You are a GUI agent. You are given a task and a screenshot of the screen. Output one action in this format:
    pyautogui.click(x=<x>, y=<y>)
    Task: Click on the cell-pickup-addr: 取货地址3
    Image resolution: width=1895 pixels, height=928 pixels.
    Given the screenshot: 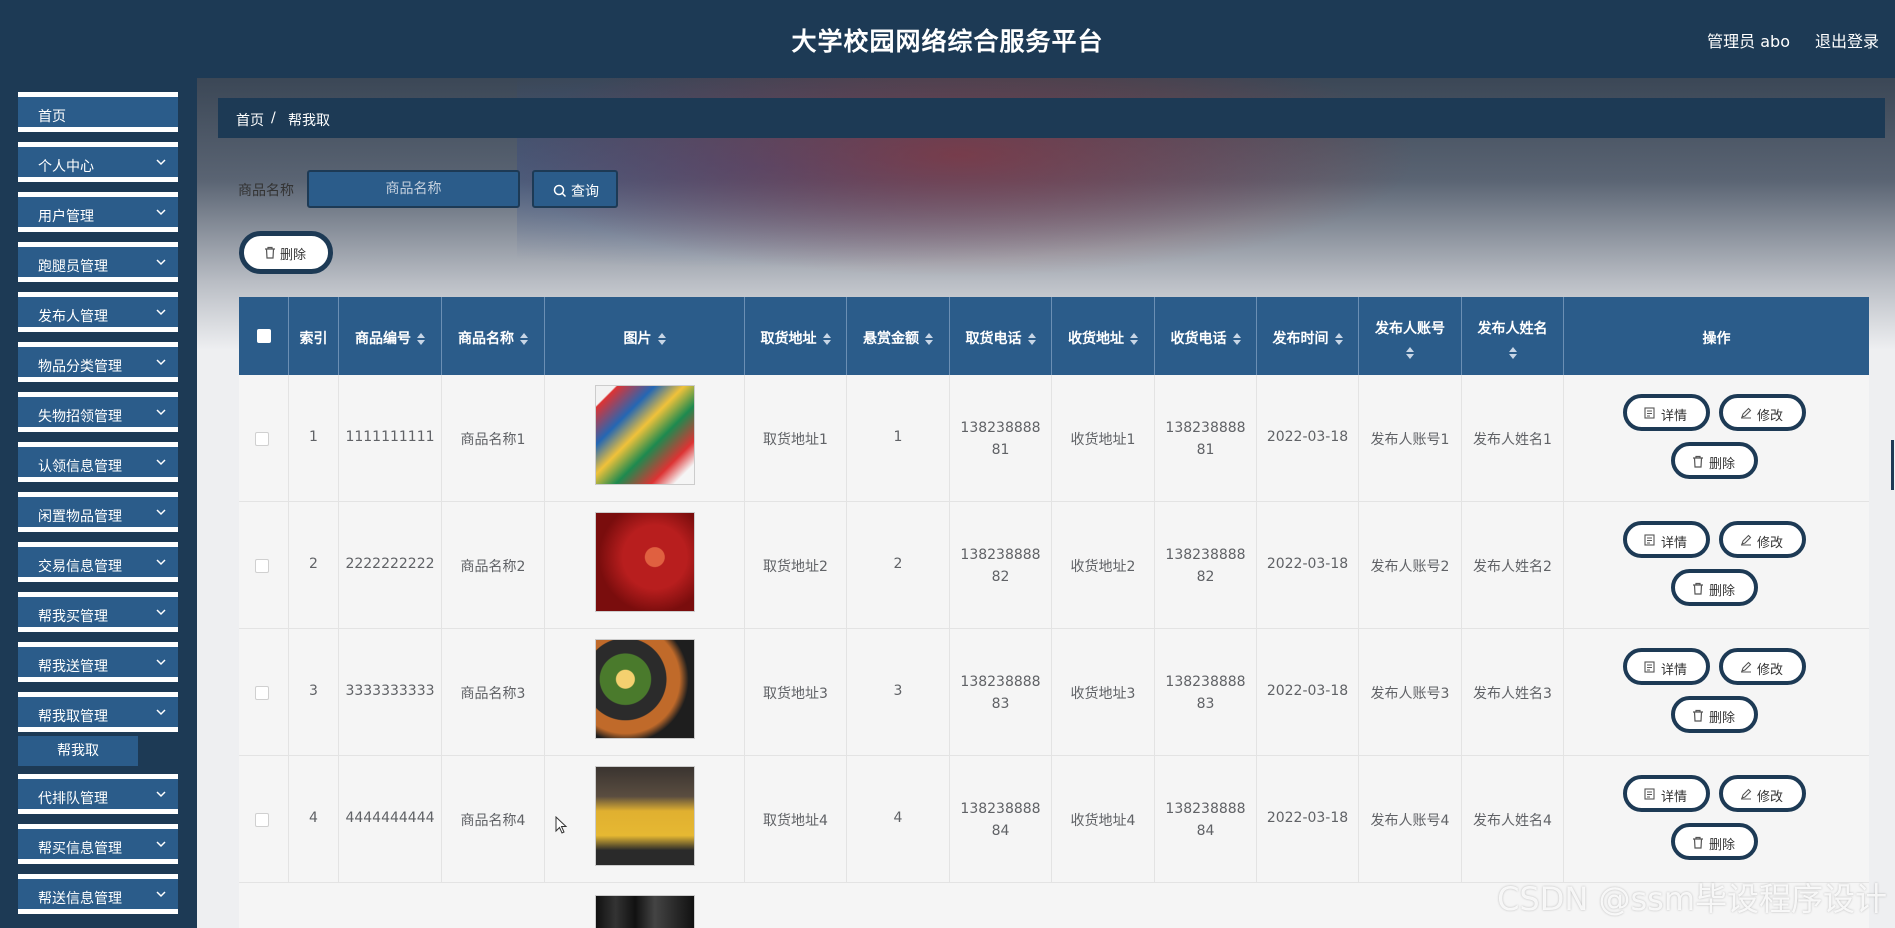 What is the action you would take?
    pyautogui.click(x=796, y=692)
    